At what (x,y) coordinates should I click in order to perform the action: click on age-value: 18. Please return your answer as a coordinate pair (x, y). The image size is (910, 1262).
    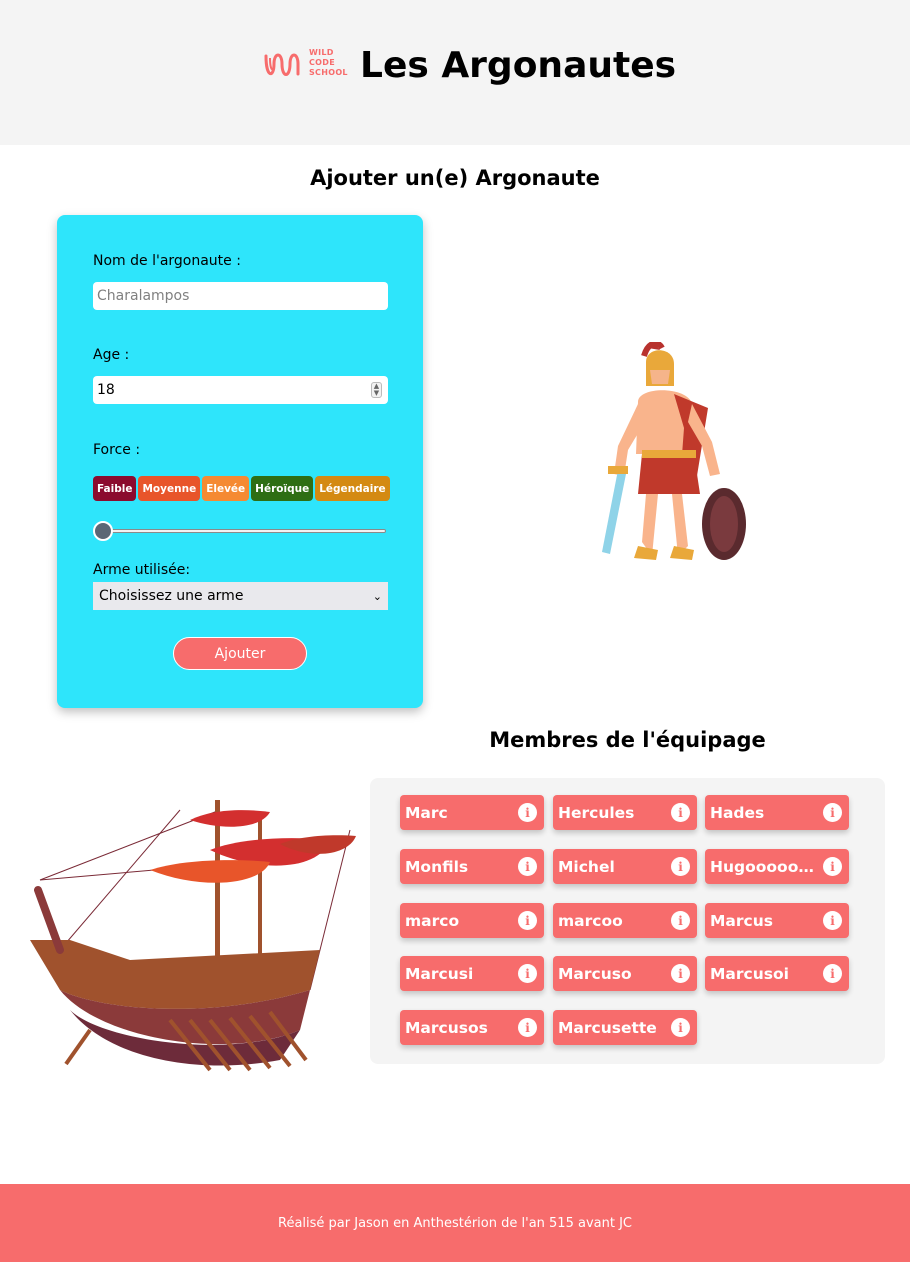
    Looking at the image, I should click on (106, 390).